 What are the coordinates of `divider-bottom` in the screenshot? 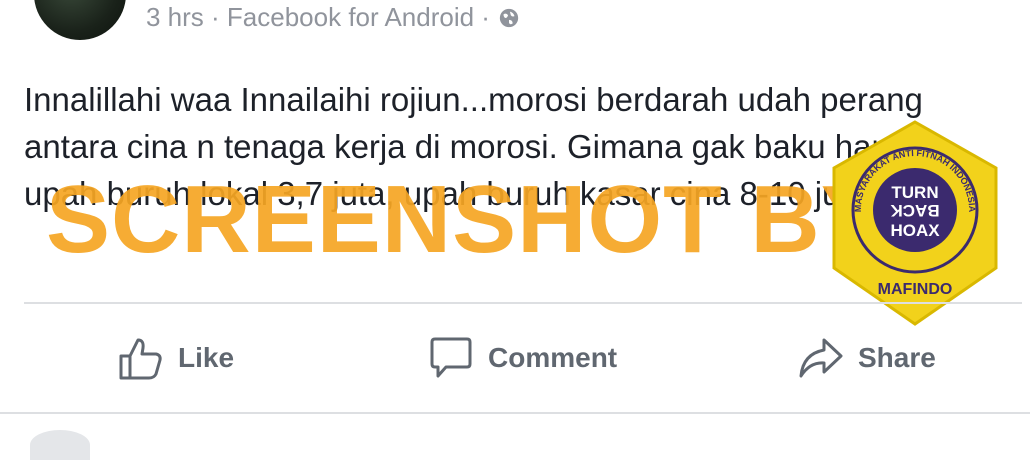 It's located at (515, 413).